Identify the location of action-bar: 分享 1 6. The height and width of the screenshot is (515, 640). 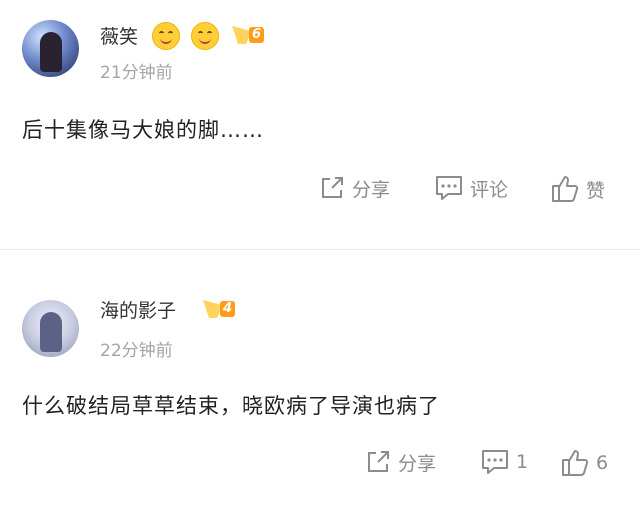
(320, 466).